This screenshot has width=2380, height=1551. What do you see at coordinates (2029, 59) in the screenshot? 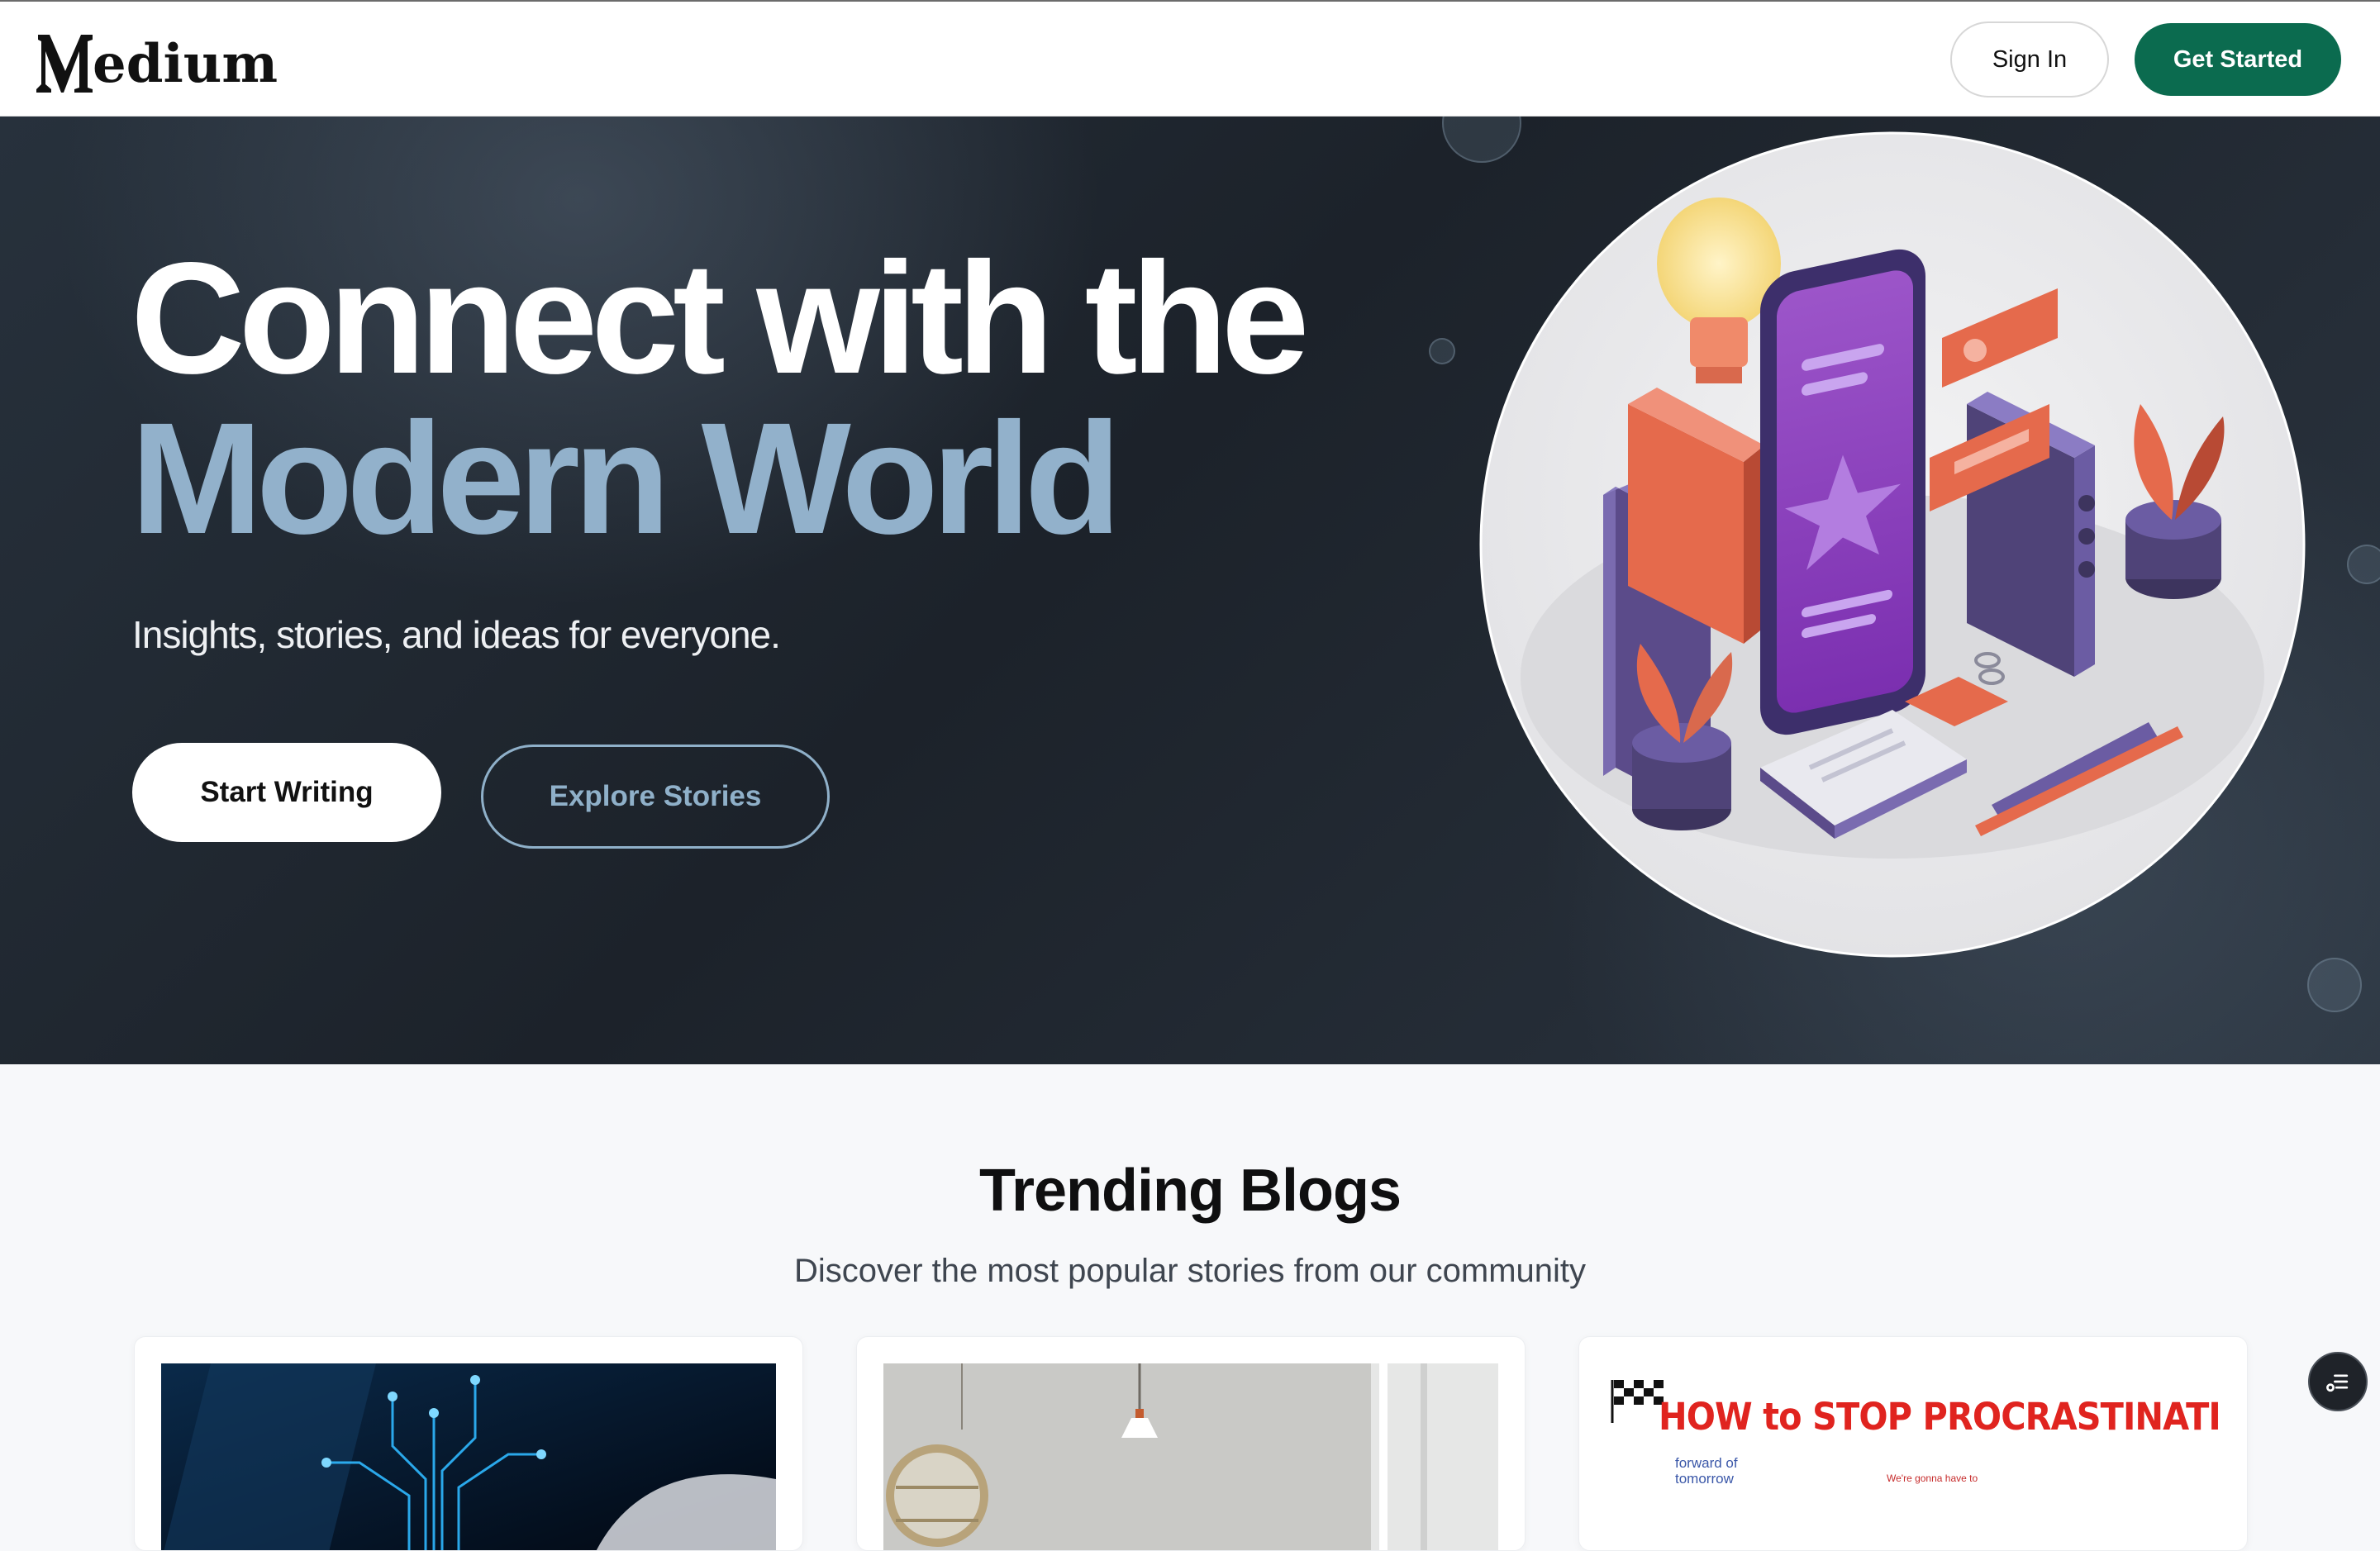
I see `sign-in-button: Sign In` at bounding box center [2029, 59].